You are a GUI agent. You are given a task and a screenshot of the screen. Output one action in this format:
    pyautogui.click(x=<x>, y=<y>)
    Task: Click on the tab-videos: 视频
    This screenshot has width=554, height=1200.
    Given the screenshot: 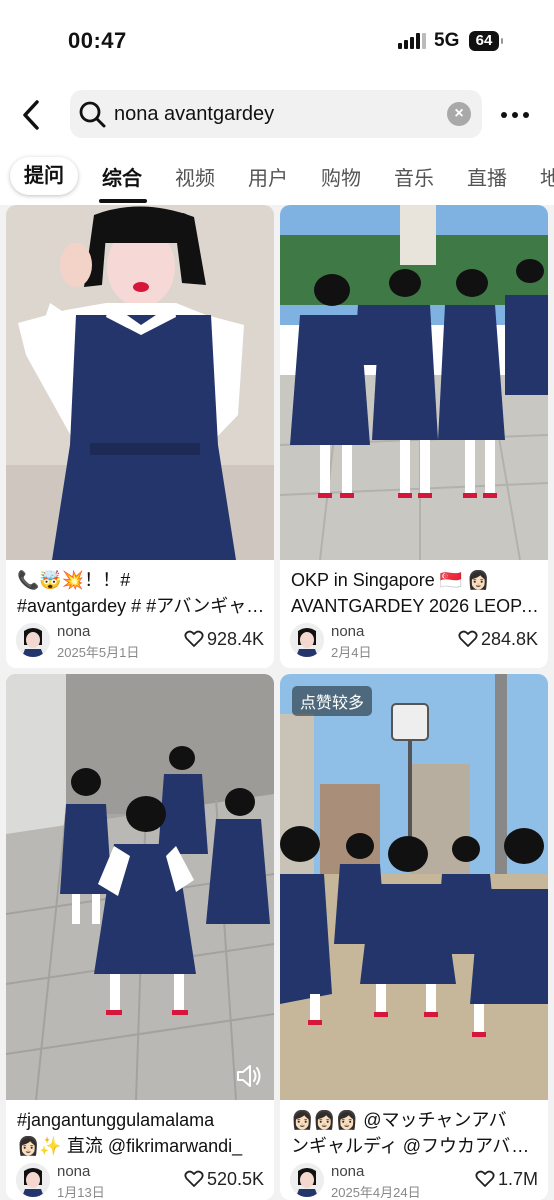 What is the action you would take?
    pyautogui.click(x=195, y=176)
    